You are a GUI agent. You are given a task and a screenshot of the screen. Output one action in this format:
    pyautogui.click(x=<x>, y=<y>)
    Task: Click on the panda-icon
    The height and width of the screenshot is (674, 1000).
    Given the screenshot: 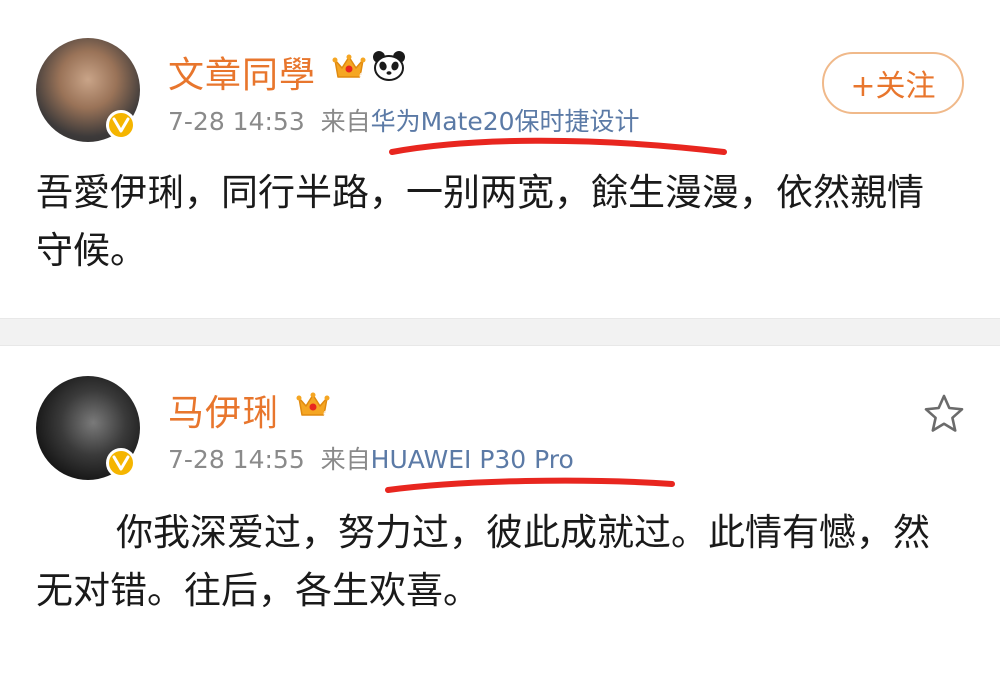 What is the action you would take?
    pyautogui.click(x=389, y=66)
    